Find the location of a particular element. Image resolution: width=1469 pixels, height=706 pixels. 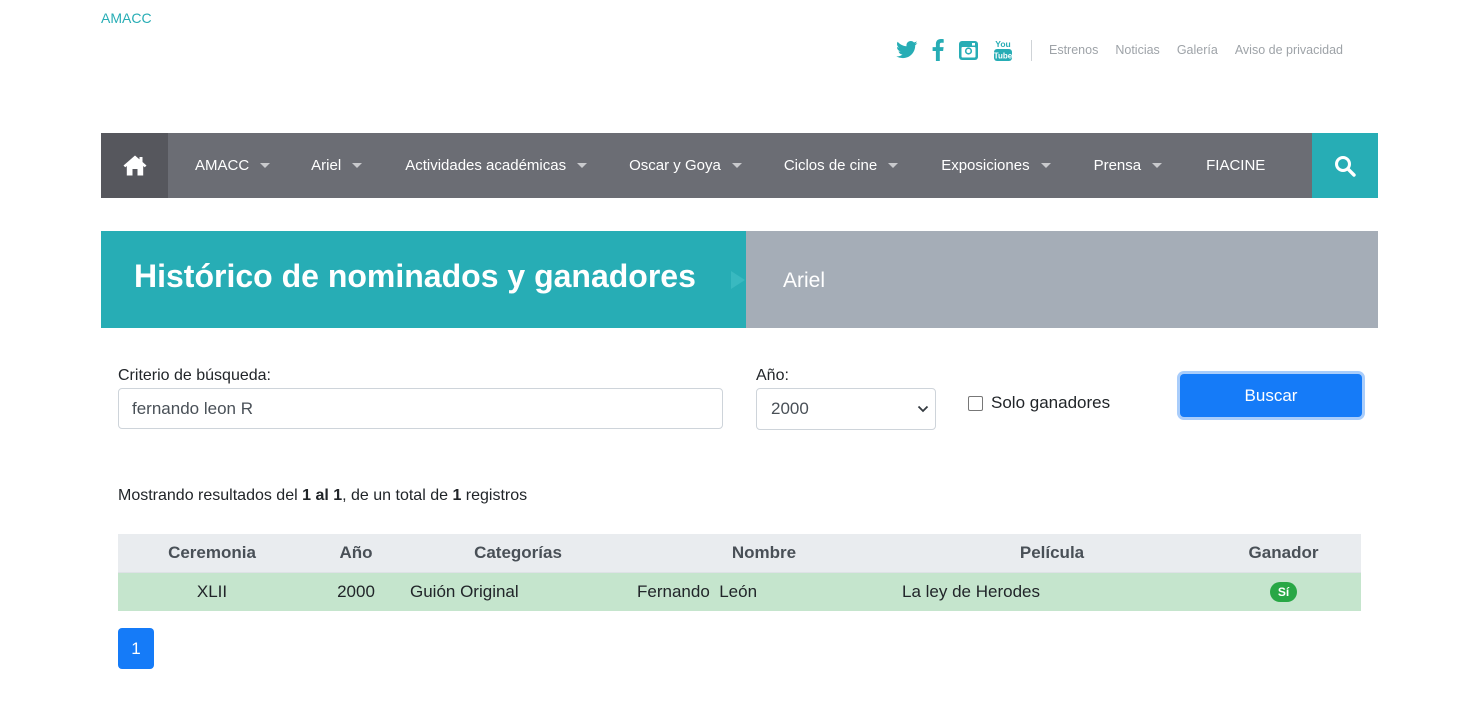

cell-ganador: Sí is located at coordinates (1283, 592).